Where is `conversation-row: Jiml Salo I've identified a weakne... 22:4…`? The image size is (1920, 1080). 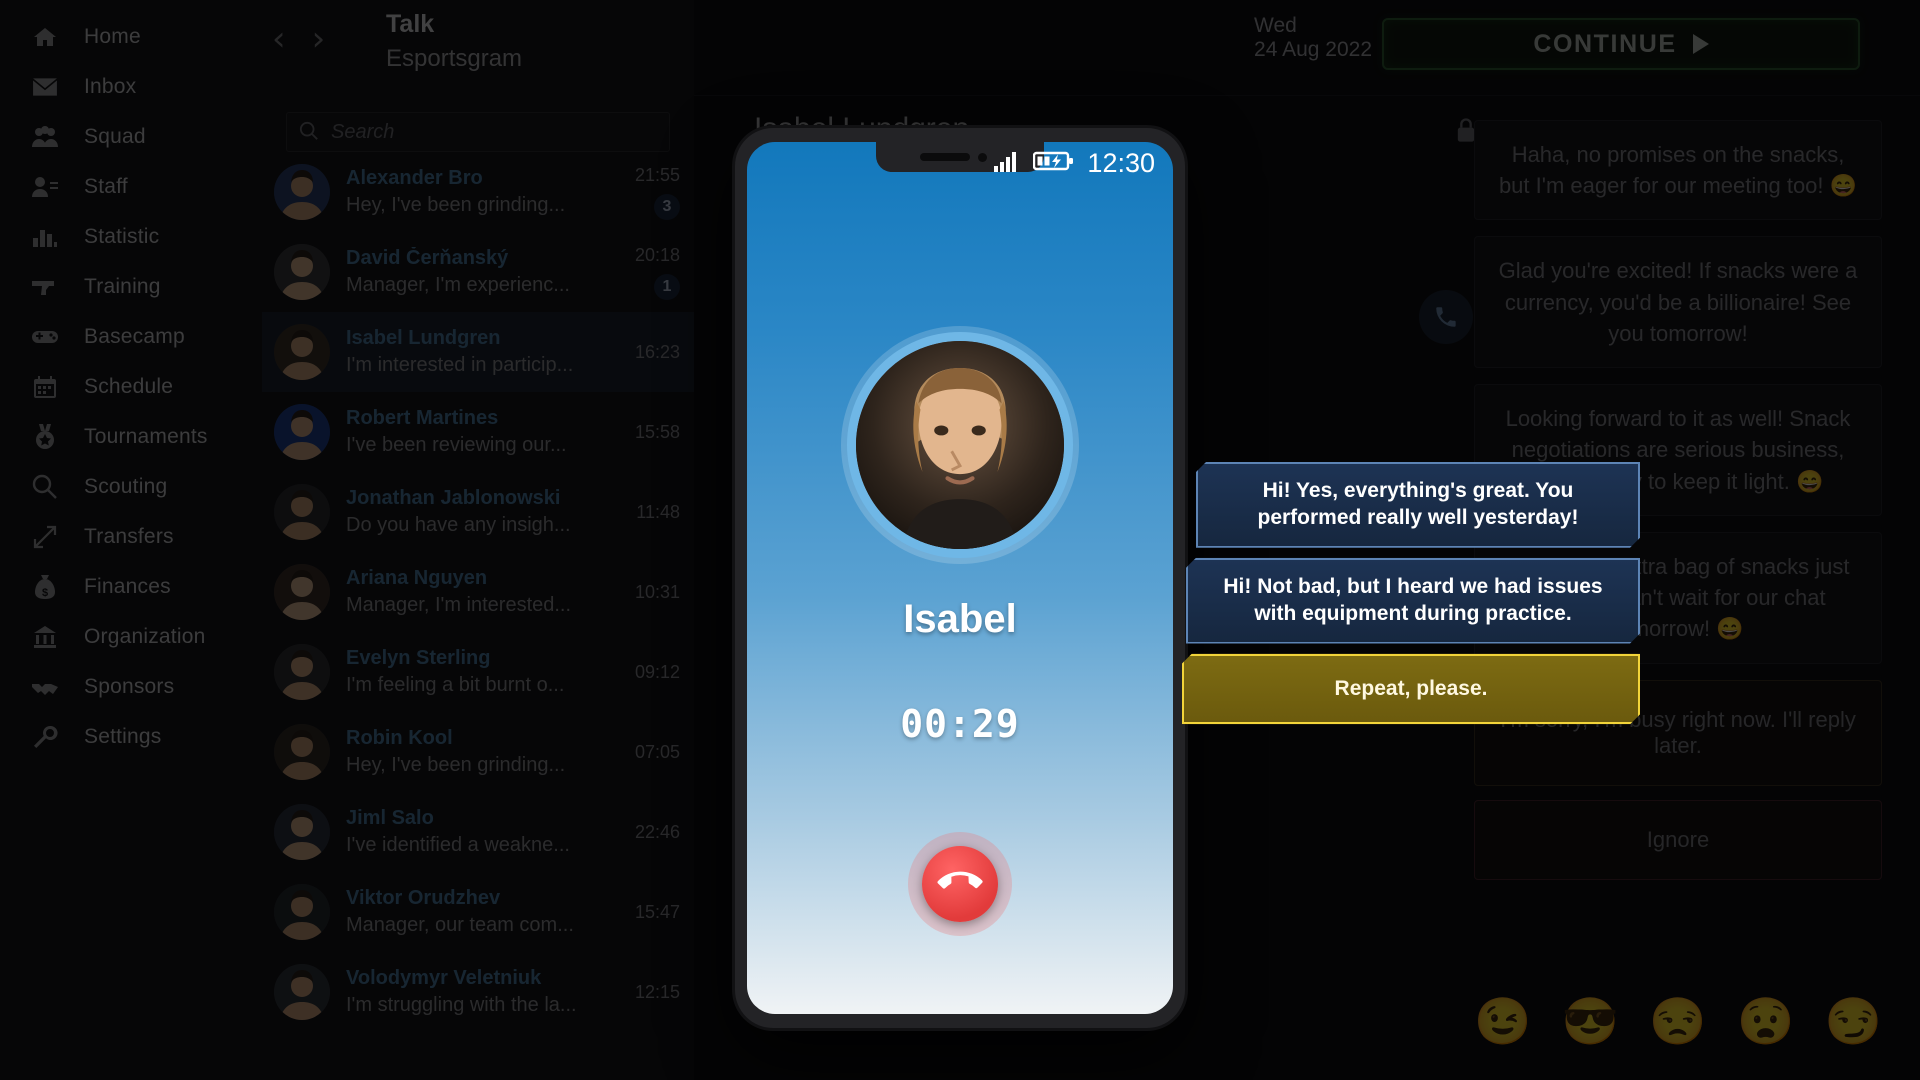
conversation-row: Jiml Salo I've identified a weakne... 22:4… is located at coordinates (478, 832).